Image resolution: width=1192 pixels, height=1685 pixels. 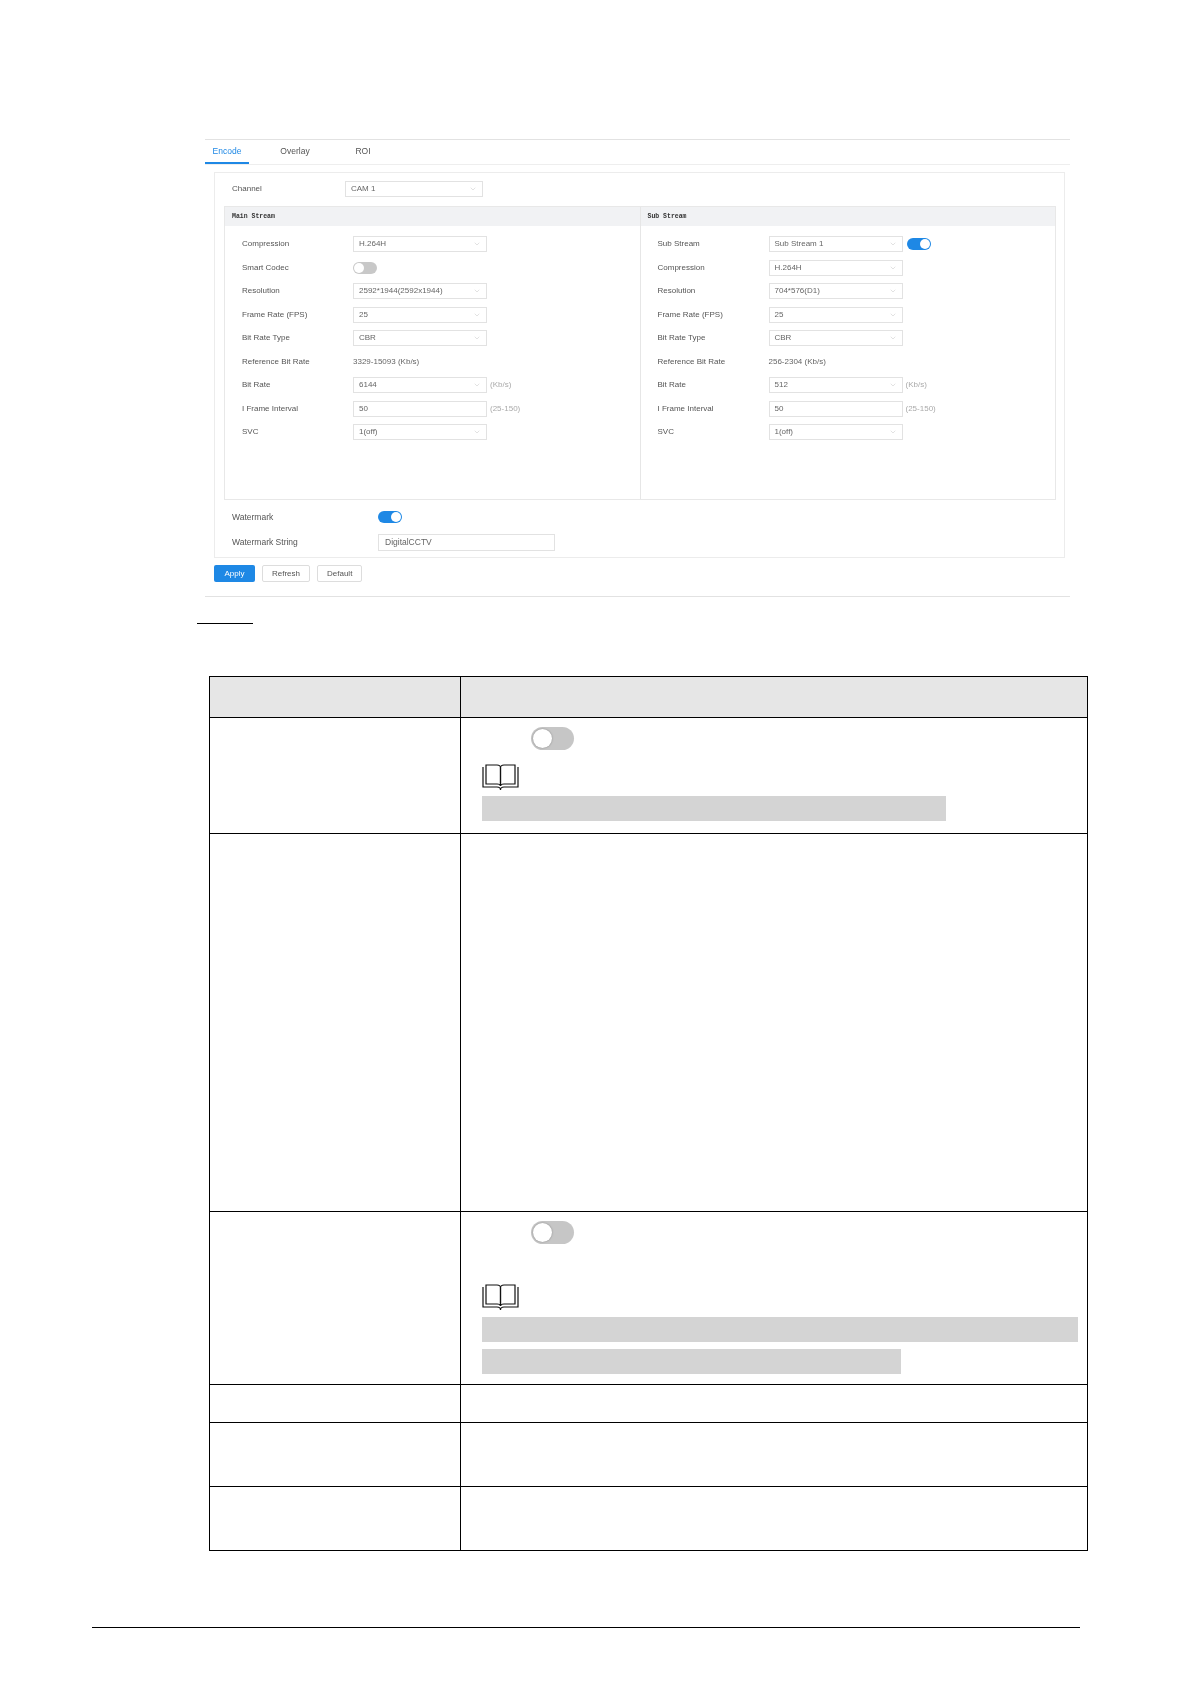 I want to click on action-button: Default, so click(x=340, y=573).